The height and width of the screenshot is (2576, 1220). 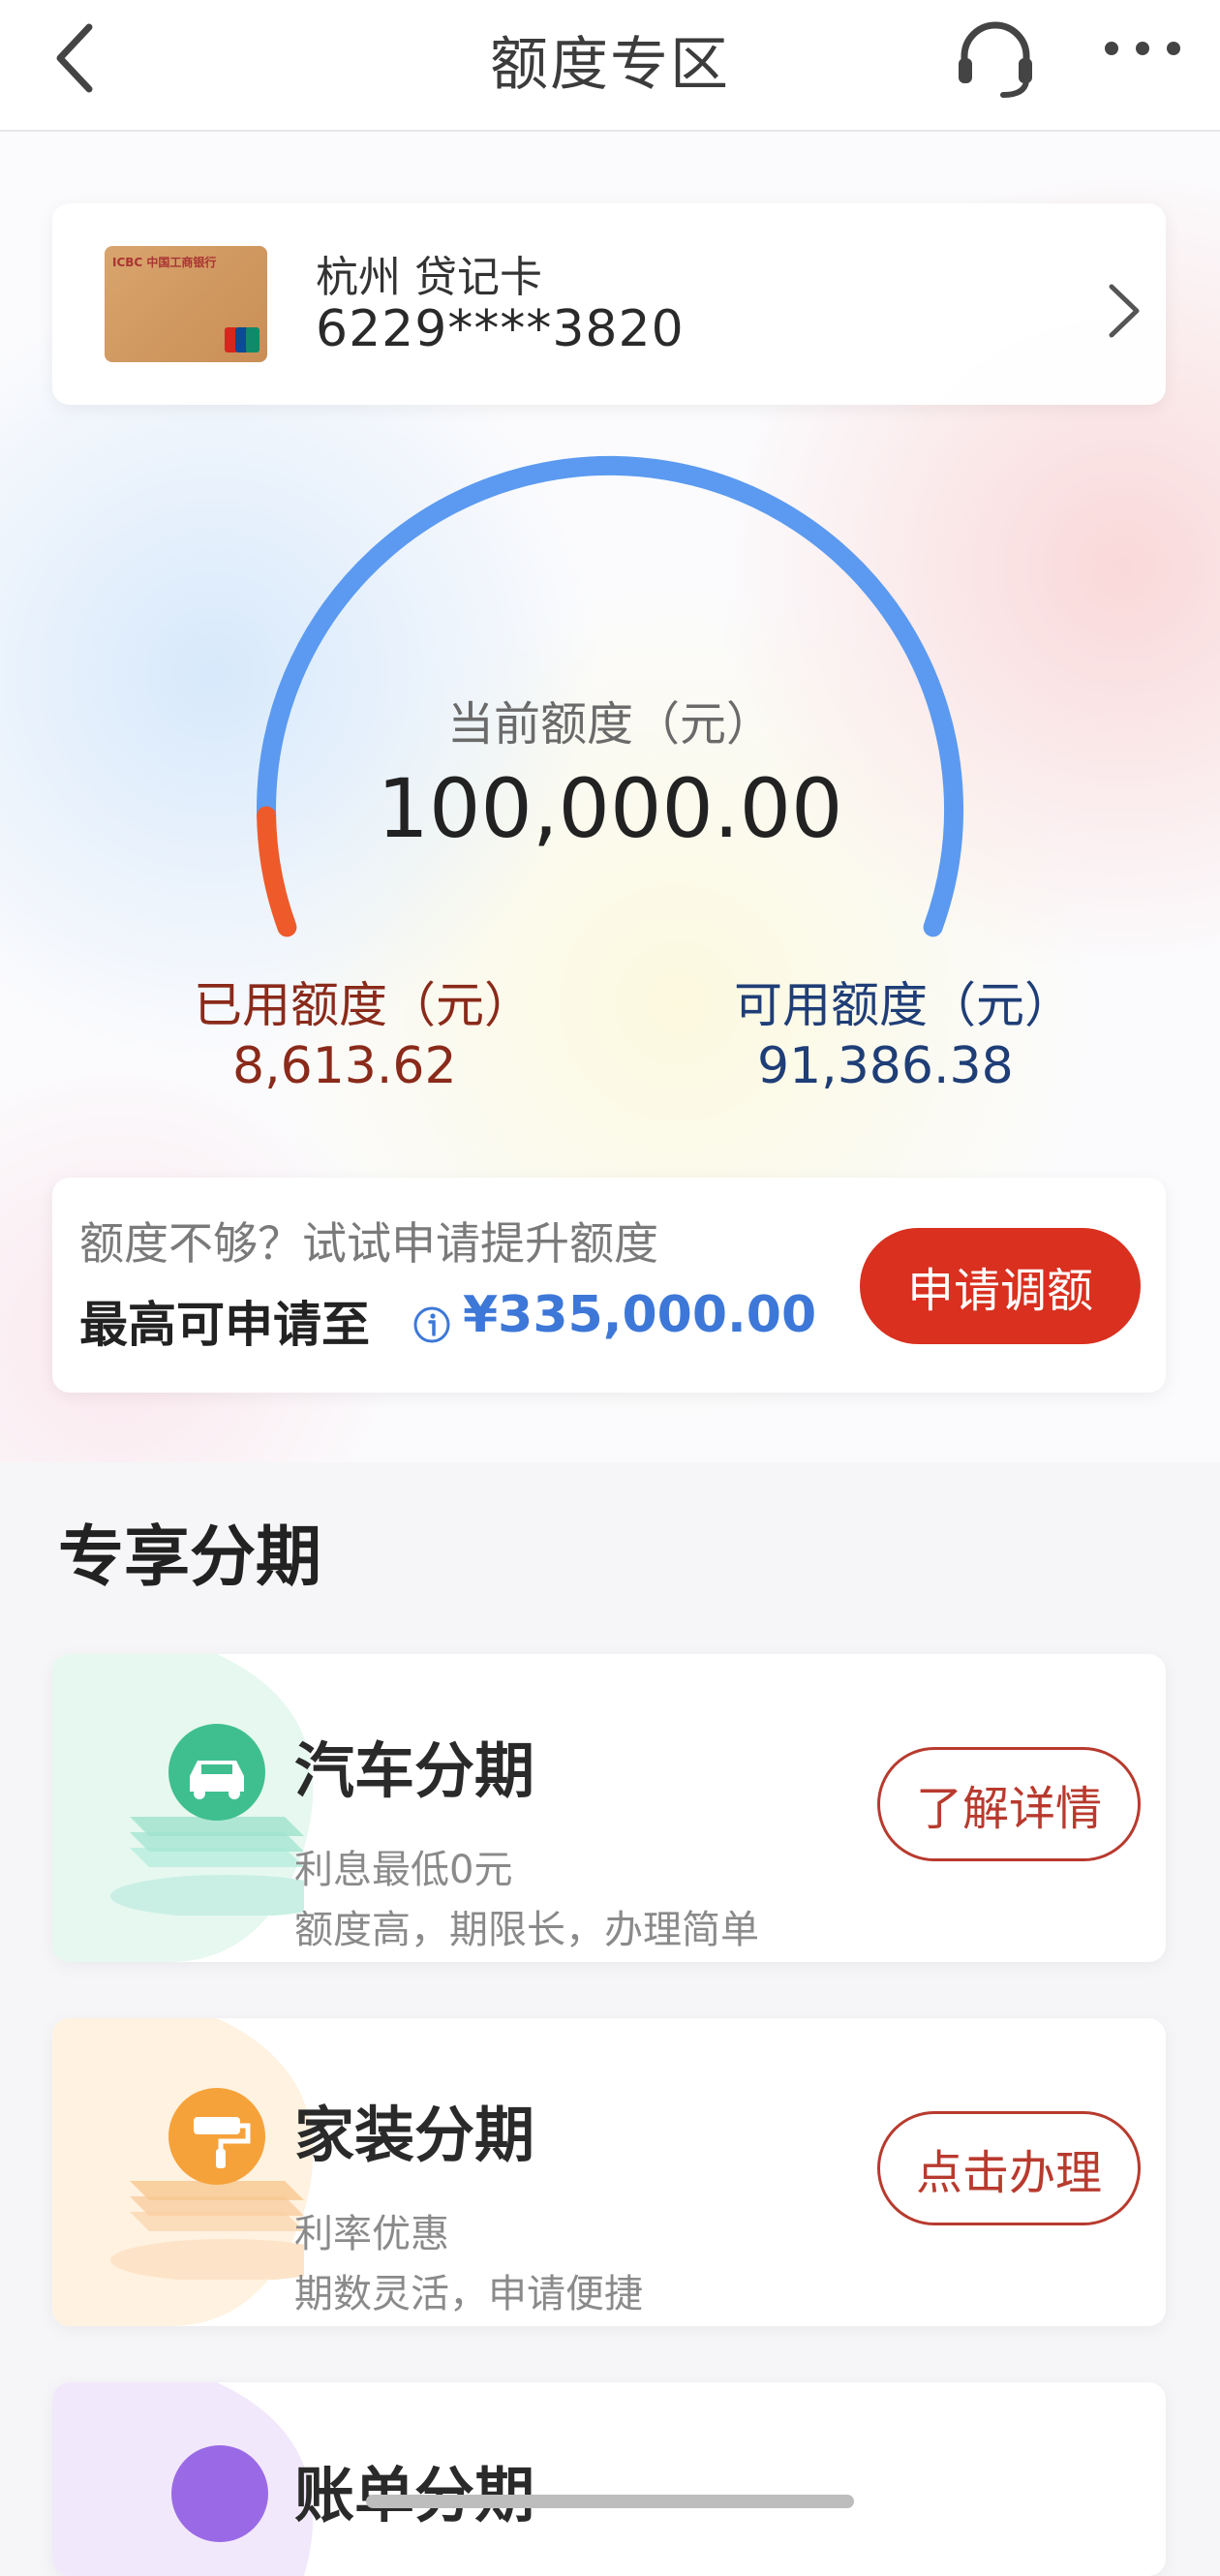 I want to click on available-limit-label: 可用额度（元）, so click(x=903, y=1005).